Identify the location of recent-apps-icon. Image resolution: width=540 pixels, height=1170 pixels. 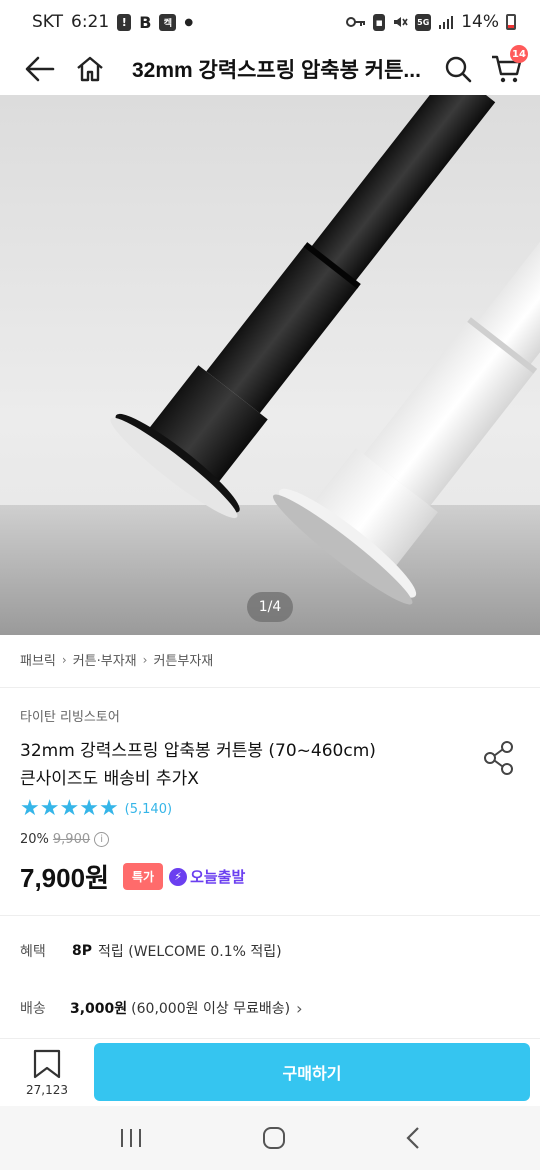
(131, 1138).